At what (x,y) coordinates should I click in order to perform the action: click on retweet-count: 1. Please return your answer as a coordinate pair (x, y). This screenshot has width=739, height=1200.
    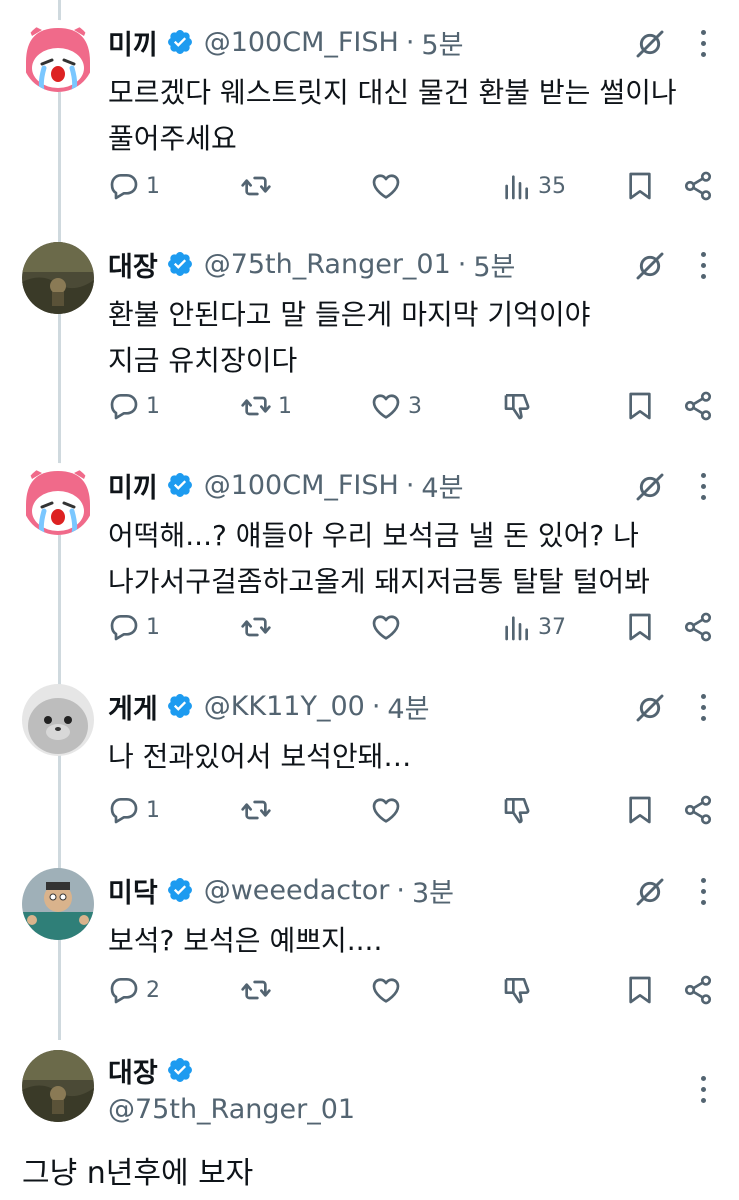
    Looking at the image, I should click on (285, 406).